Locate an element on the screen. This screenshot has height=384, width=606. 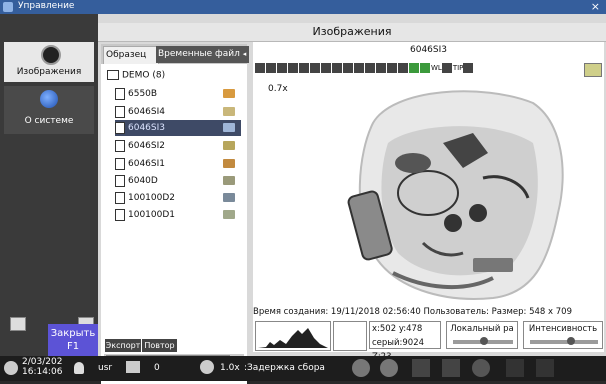
item-name: 6046SI2 is located at coordinates (146, 146).